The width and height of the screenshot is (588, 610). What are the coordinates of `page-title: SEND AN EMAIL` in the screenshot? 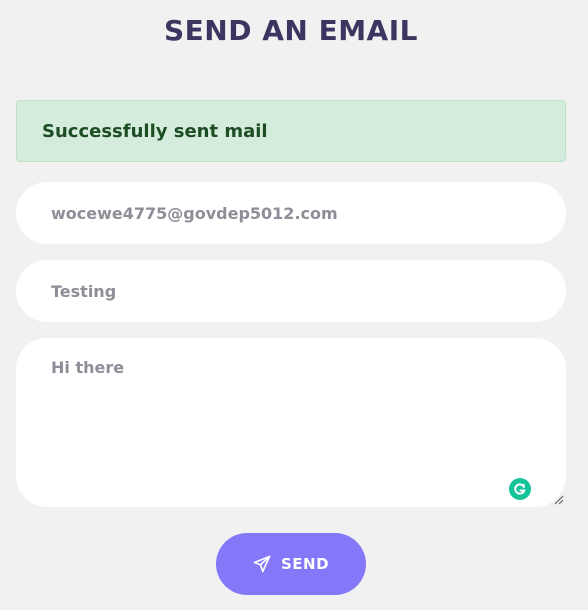 It's located at (291, 30).